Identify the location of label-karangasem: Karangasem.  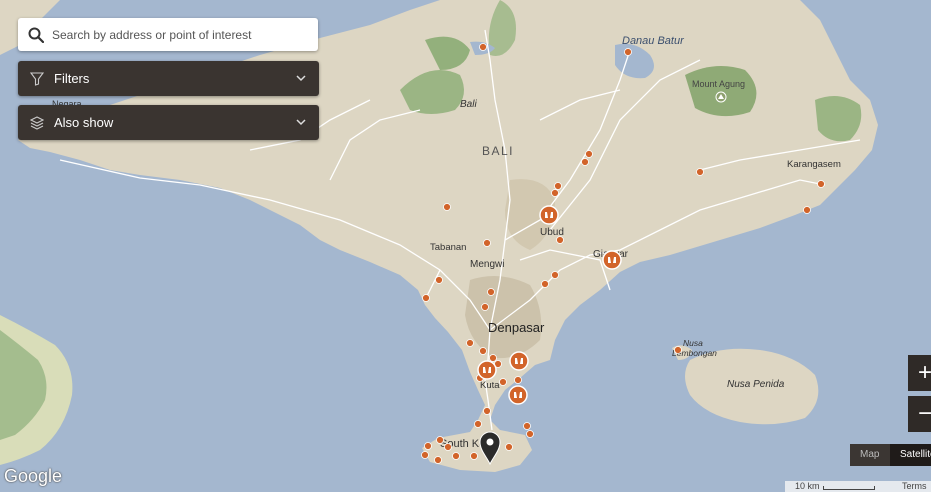
(814, 164).